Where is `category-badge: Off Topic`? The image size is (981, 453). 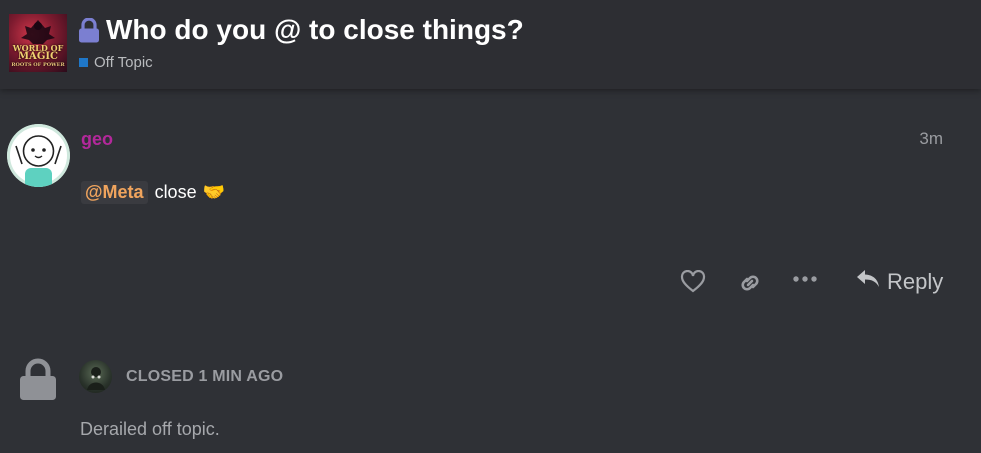
category-badge: Off Topic is located at coordinates (116, 62).